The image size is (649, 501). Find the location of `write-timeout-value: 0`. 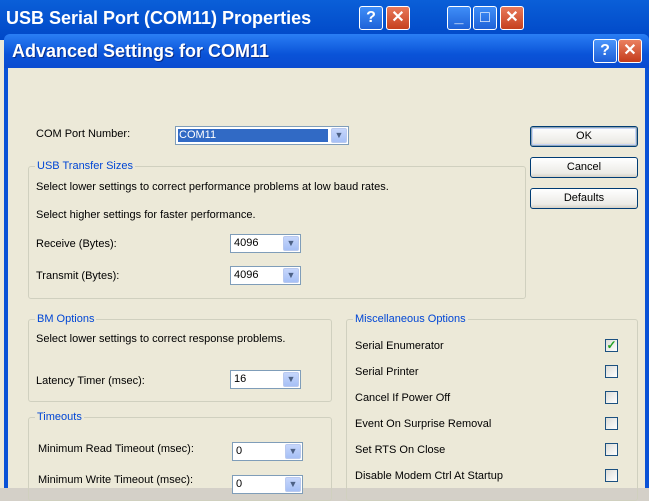

write-timeout-value: 0 is located at coordinates (239, 484).